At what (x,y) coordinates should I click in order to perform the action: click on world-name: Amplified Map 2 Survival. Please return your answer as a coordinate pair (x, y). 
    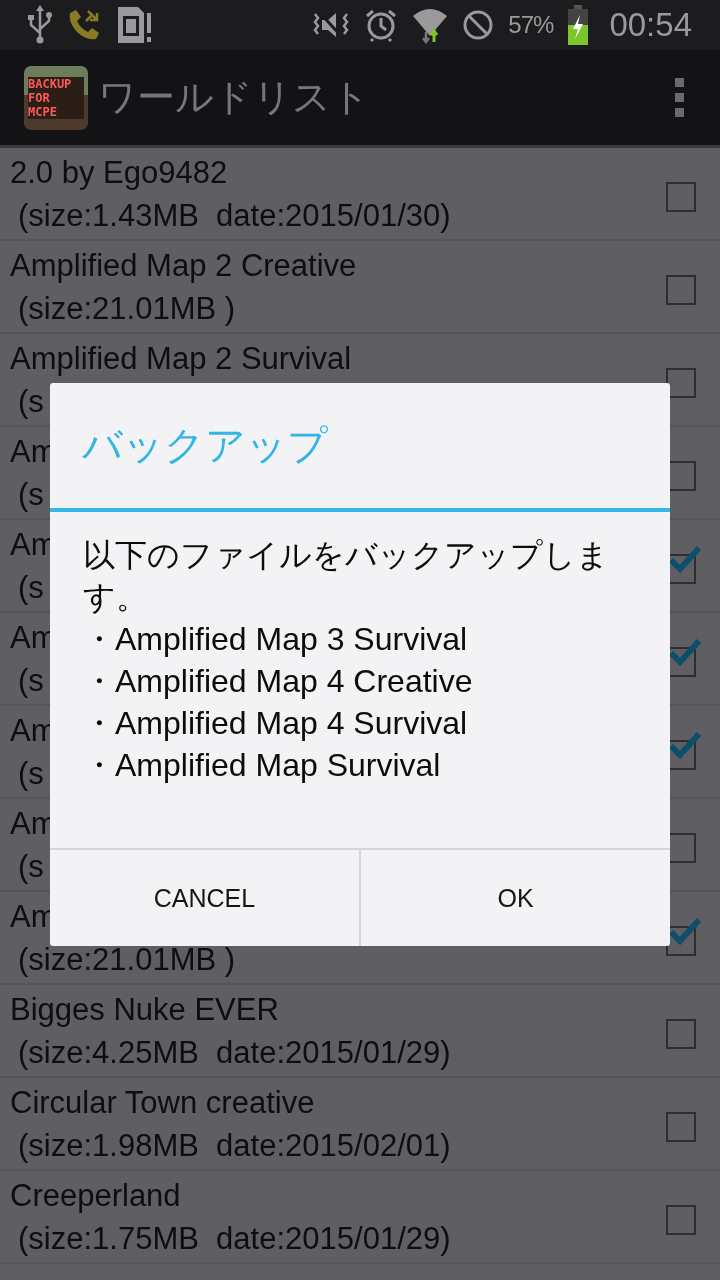
    Looking at the image, I should click on (181, 359).